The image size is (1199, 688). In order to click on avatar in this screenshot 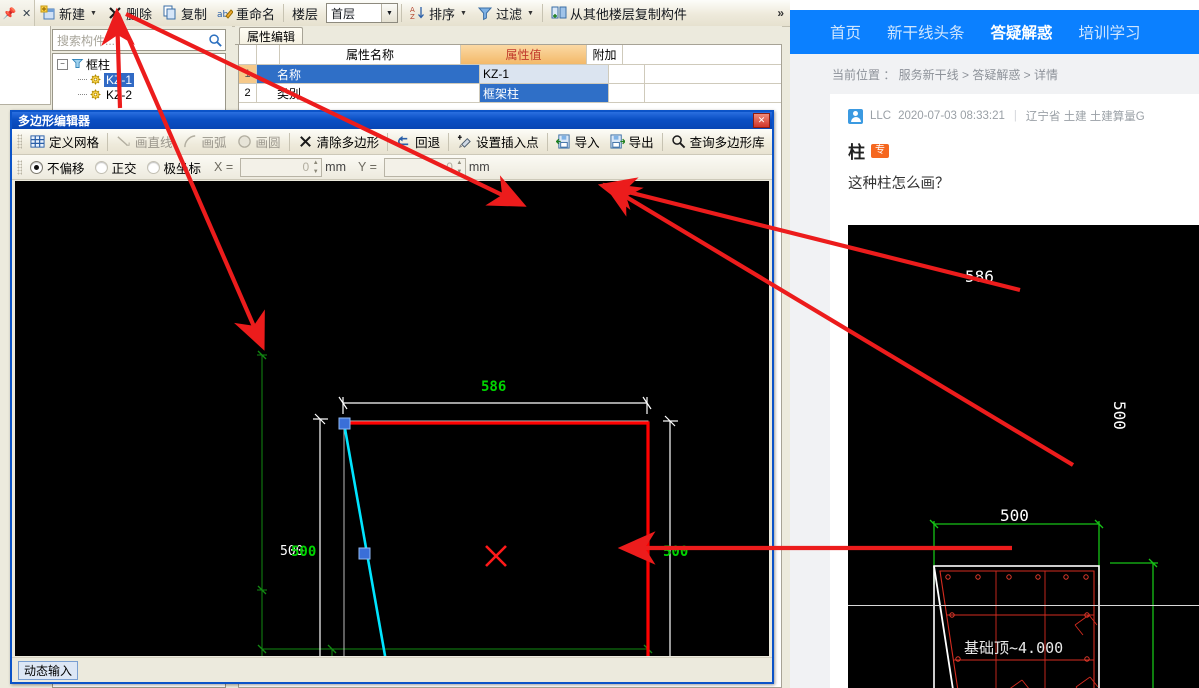, I will do `click(855, 116)`.